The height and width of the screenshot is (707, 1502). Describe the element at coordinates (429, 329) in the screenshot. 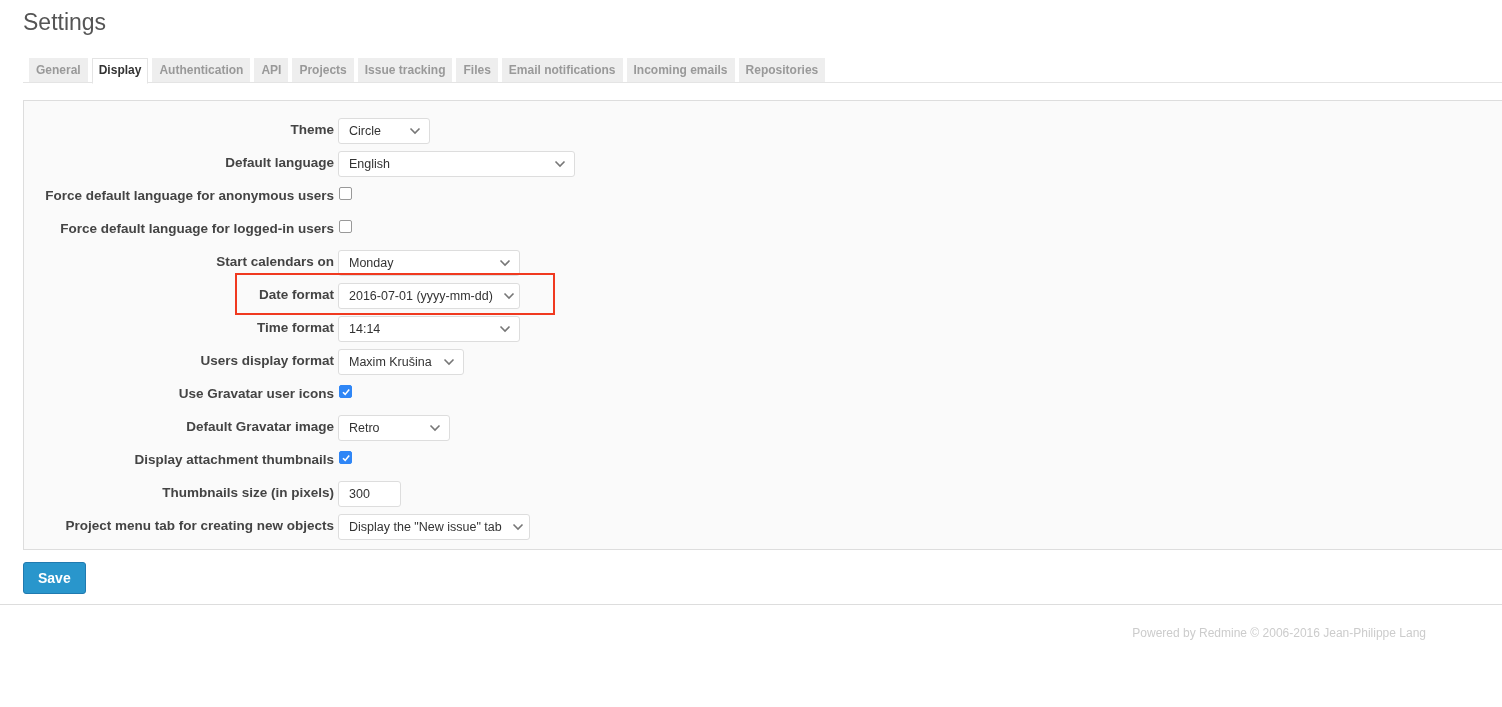

I see `dropdown: 14:14` at that location.